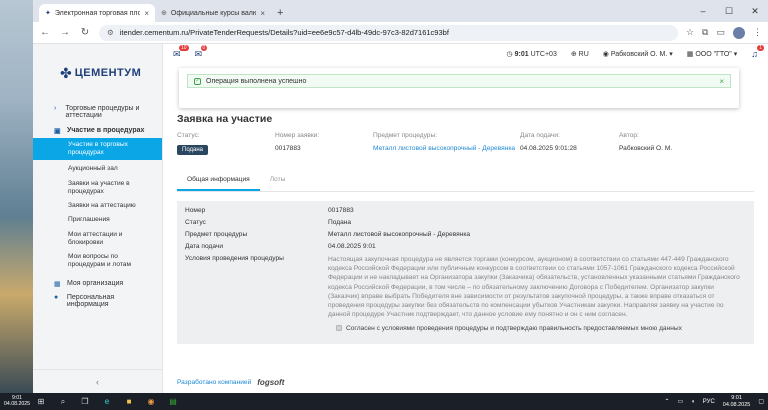 This screenshot has height=410, width=768. Describe the element at coordinates (45, 32) in the screenshot. I see `back-icon: ←` at that location.